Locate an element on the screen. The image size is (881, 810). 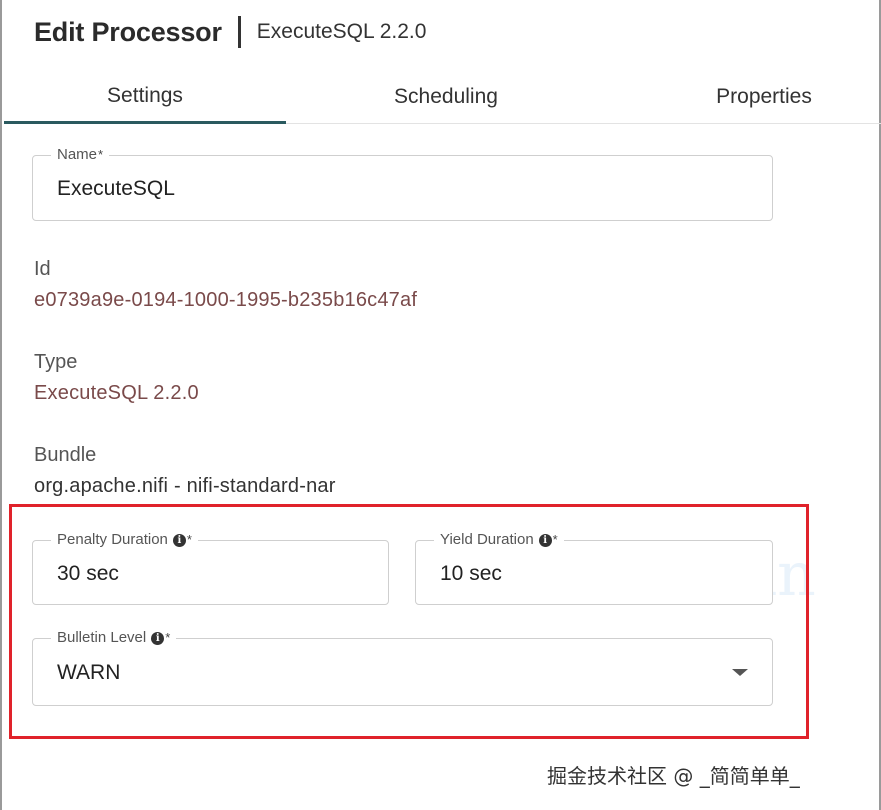
name-field-label: Name * is located at coordinates (80, 155).